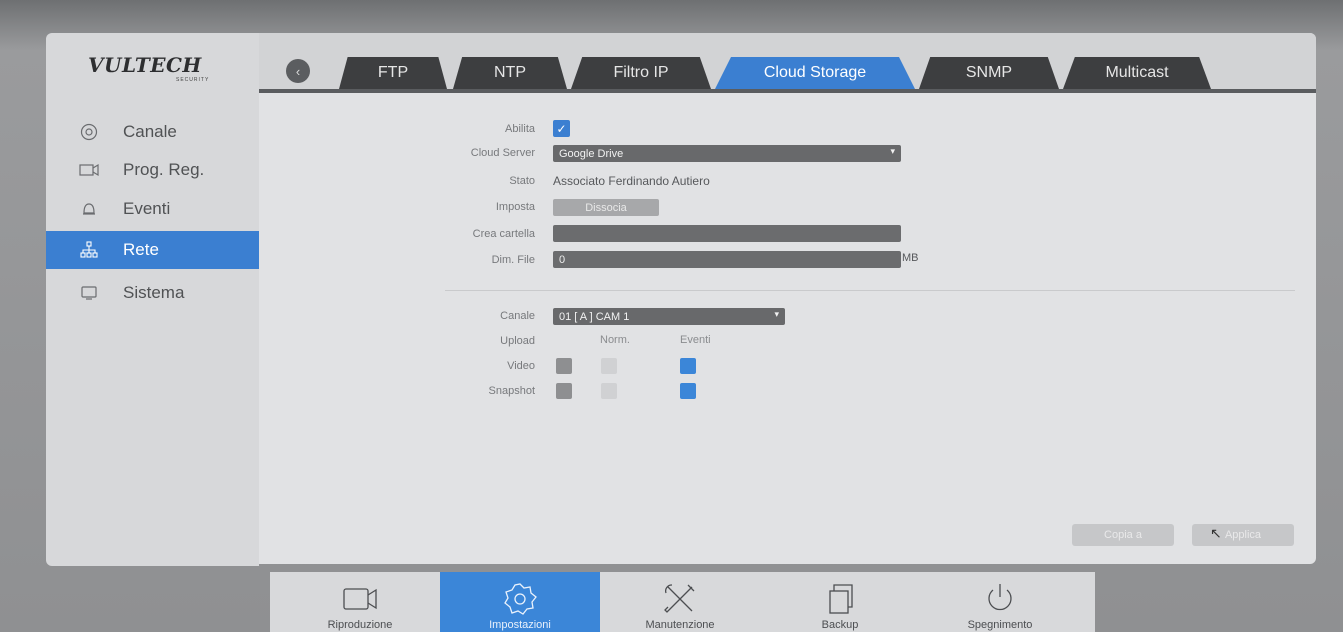 Image resolution: width=1343 pixels, height=632 pixels. I want to click on dock-riproduzione: Riproduzione, so click(360, 602).